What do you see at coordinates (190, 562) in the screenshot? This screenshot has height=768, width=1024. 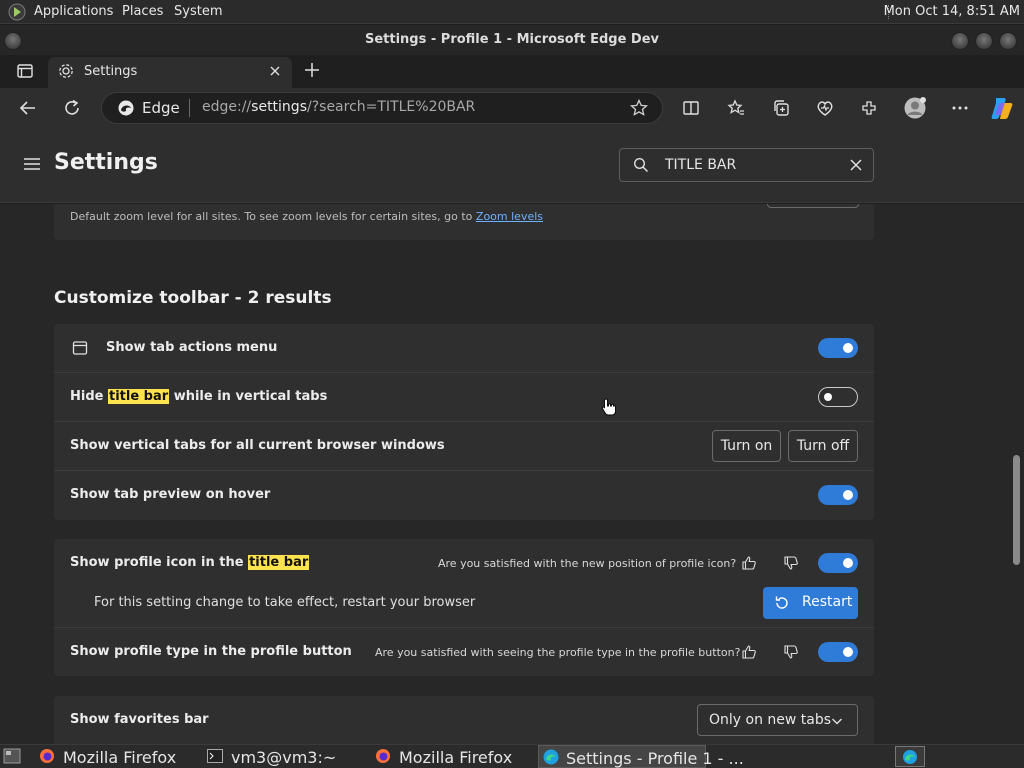 I see `profile-icon-title-bar-label: Show profile icon in the title bar` at bounding box center [190, 562].